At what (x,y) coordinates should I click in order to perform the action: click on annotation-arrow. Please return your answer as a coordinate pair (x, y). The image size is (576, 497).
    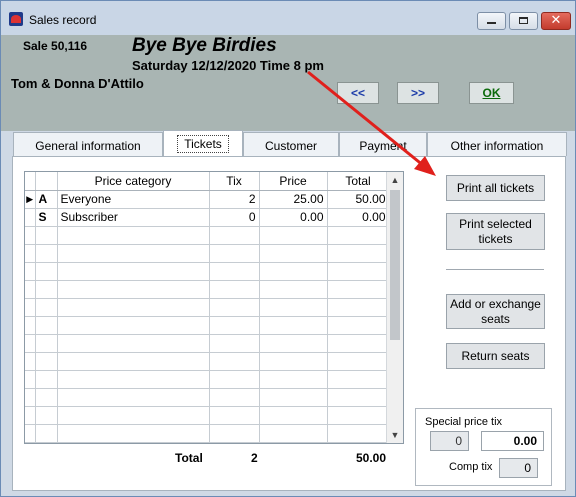
    Looking at the image, I should click on (371, 123).